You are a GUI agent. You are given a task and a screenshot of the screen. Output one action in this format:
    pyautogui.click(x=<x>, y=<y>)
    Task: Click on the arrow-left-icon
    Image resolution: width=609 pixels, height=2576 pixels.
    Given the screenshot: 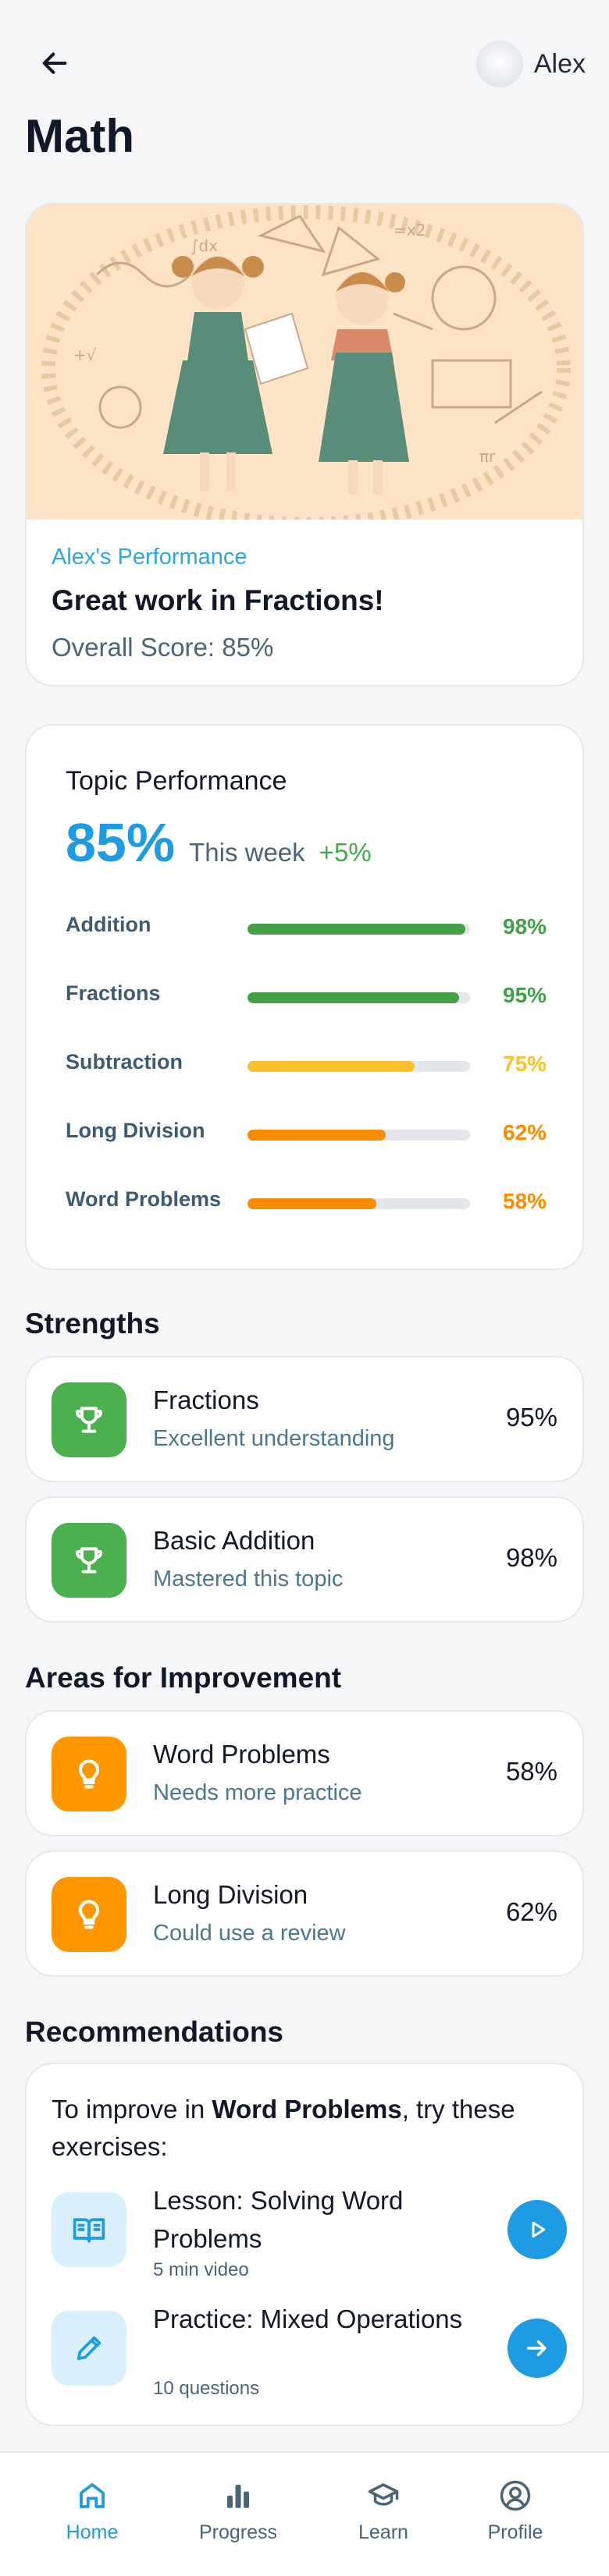 What is the action you would take?
    pyautogui.click(x=54, y=63)
    